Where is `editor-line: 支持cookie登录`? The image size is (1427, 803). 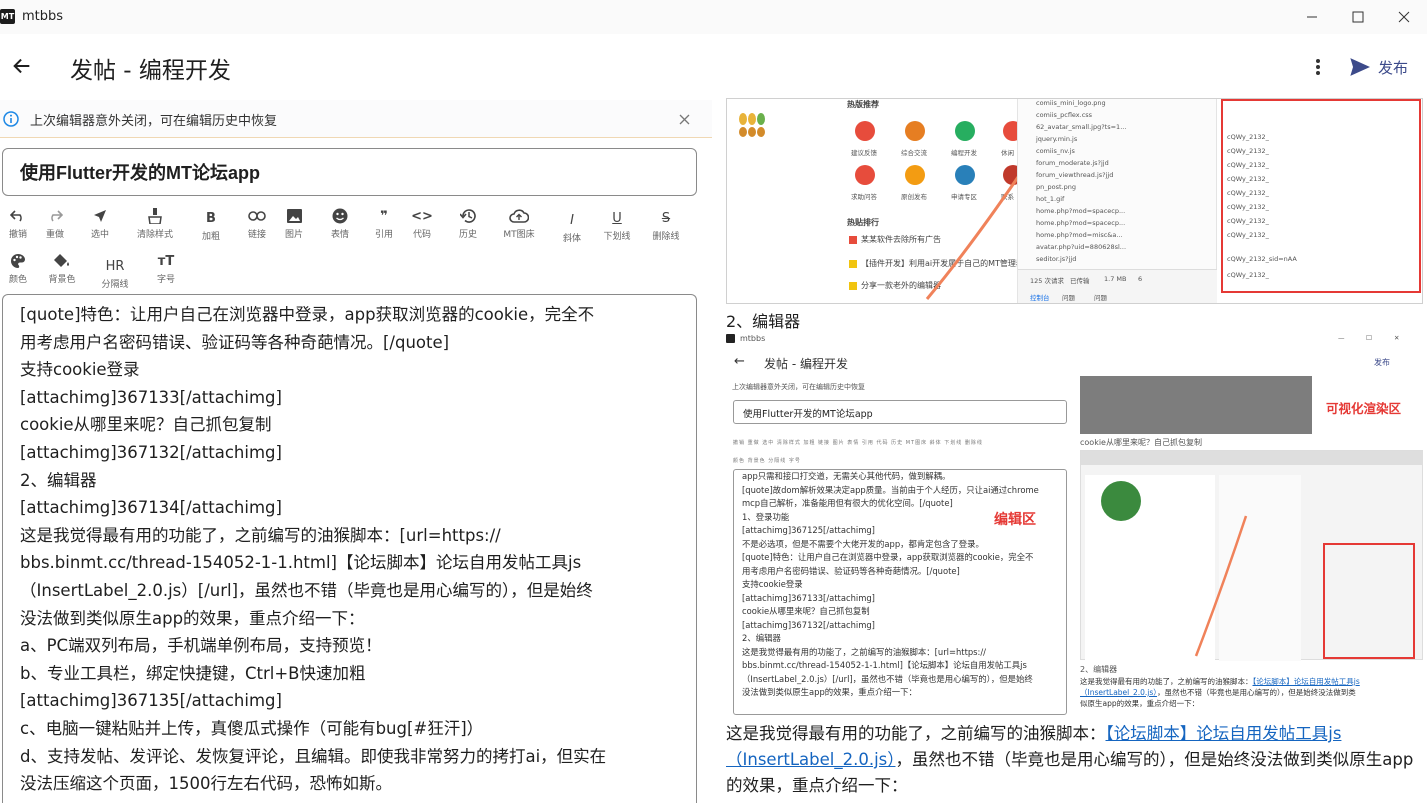 editor-line: 支持cookie登录 is located at coordinates (80, 370).